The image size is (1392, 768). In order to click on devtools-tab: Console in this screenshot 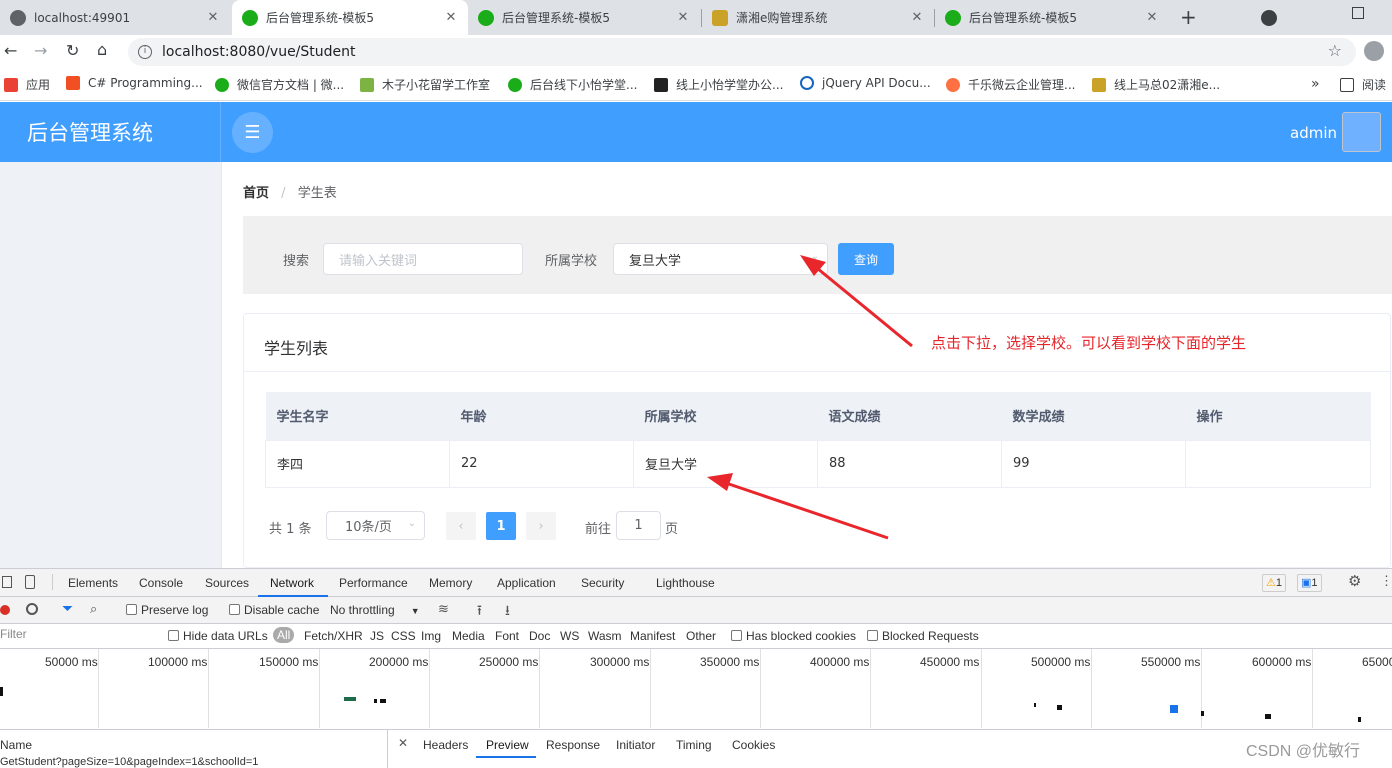, I will do `click(161, 583)`.